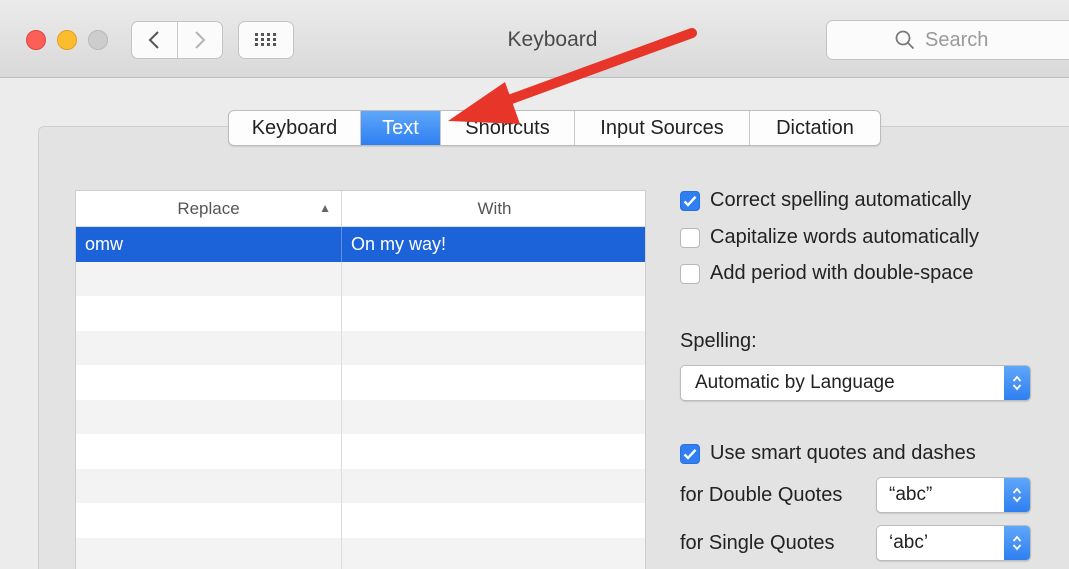  I want to click on forward-button, so click(199, 40).